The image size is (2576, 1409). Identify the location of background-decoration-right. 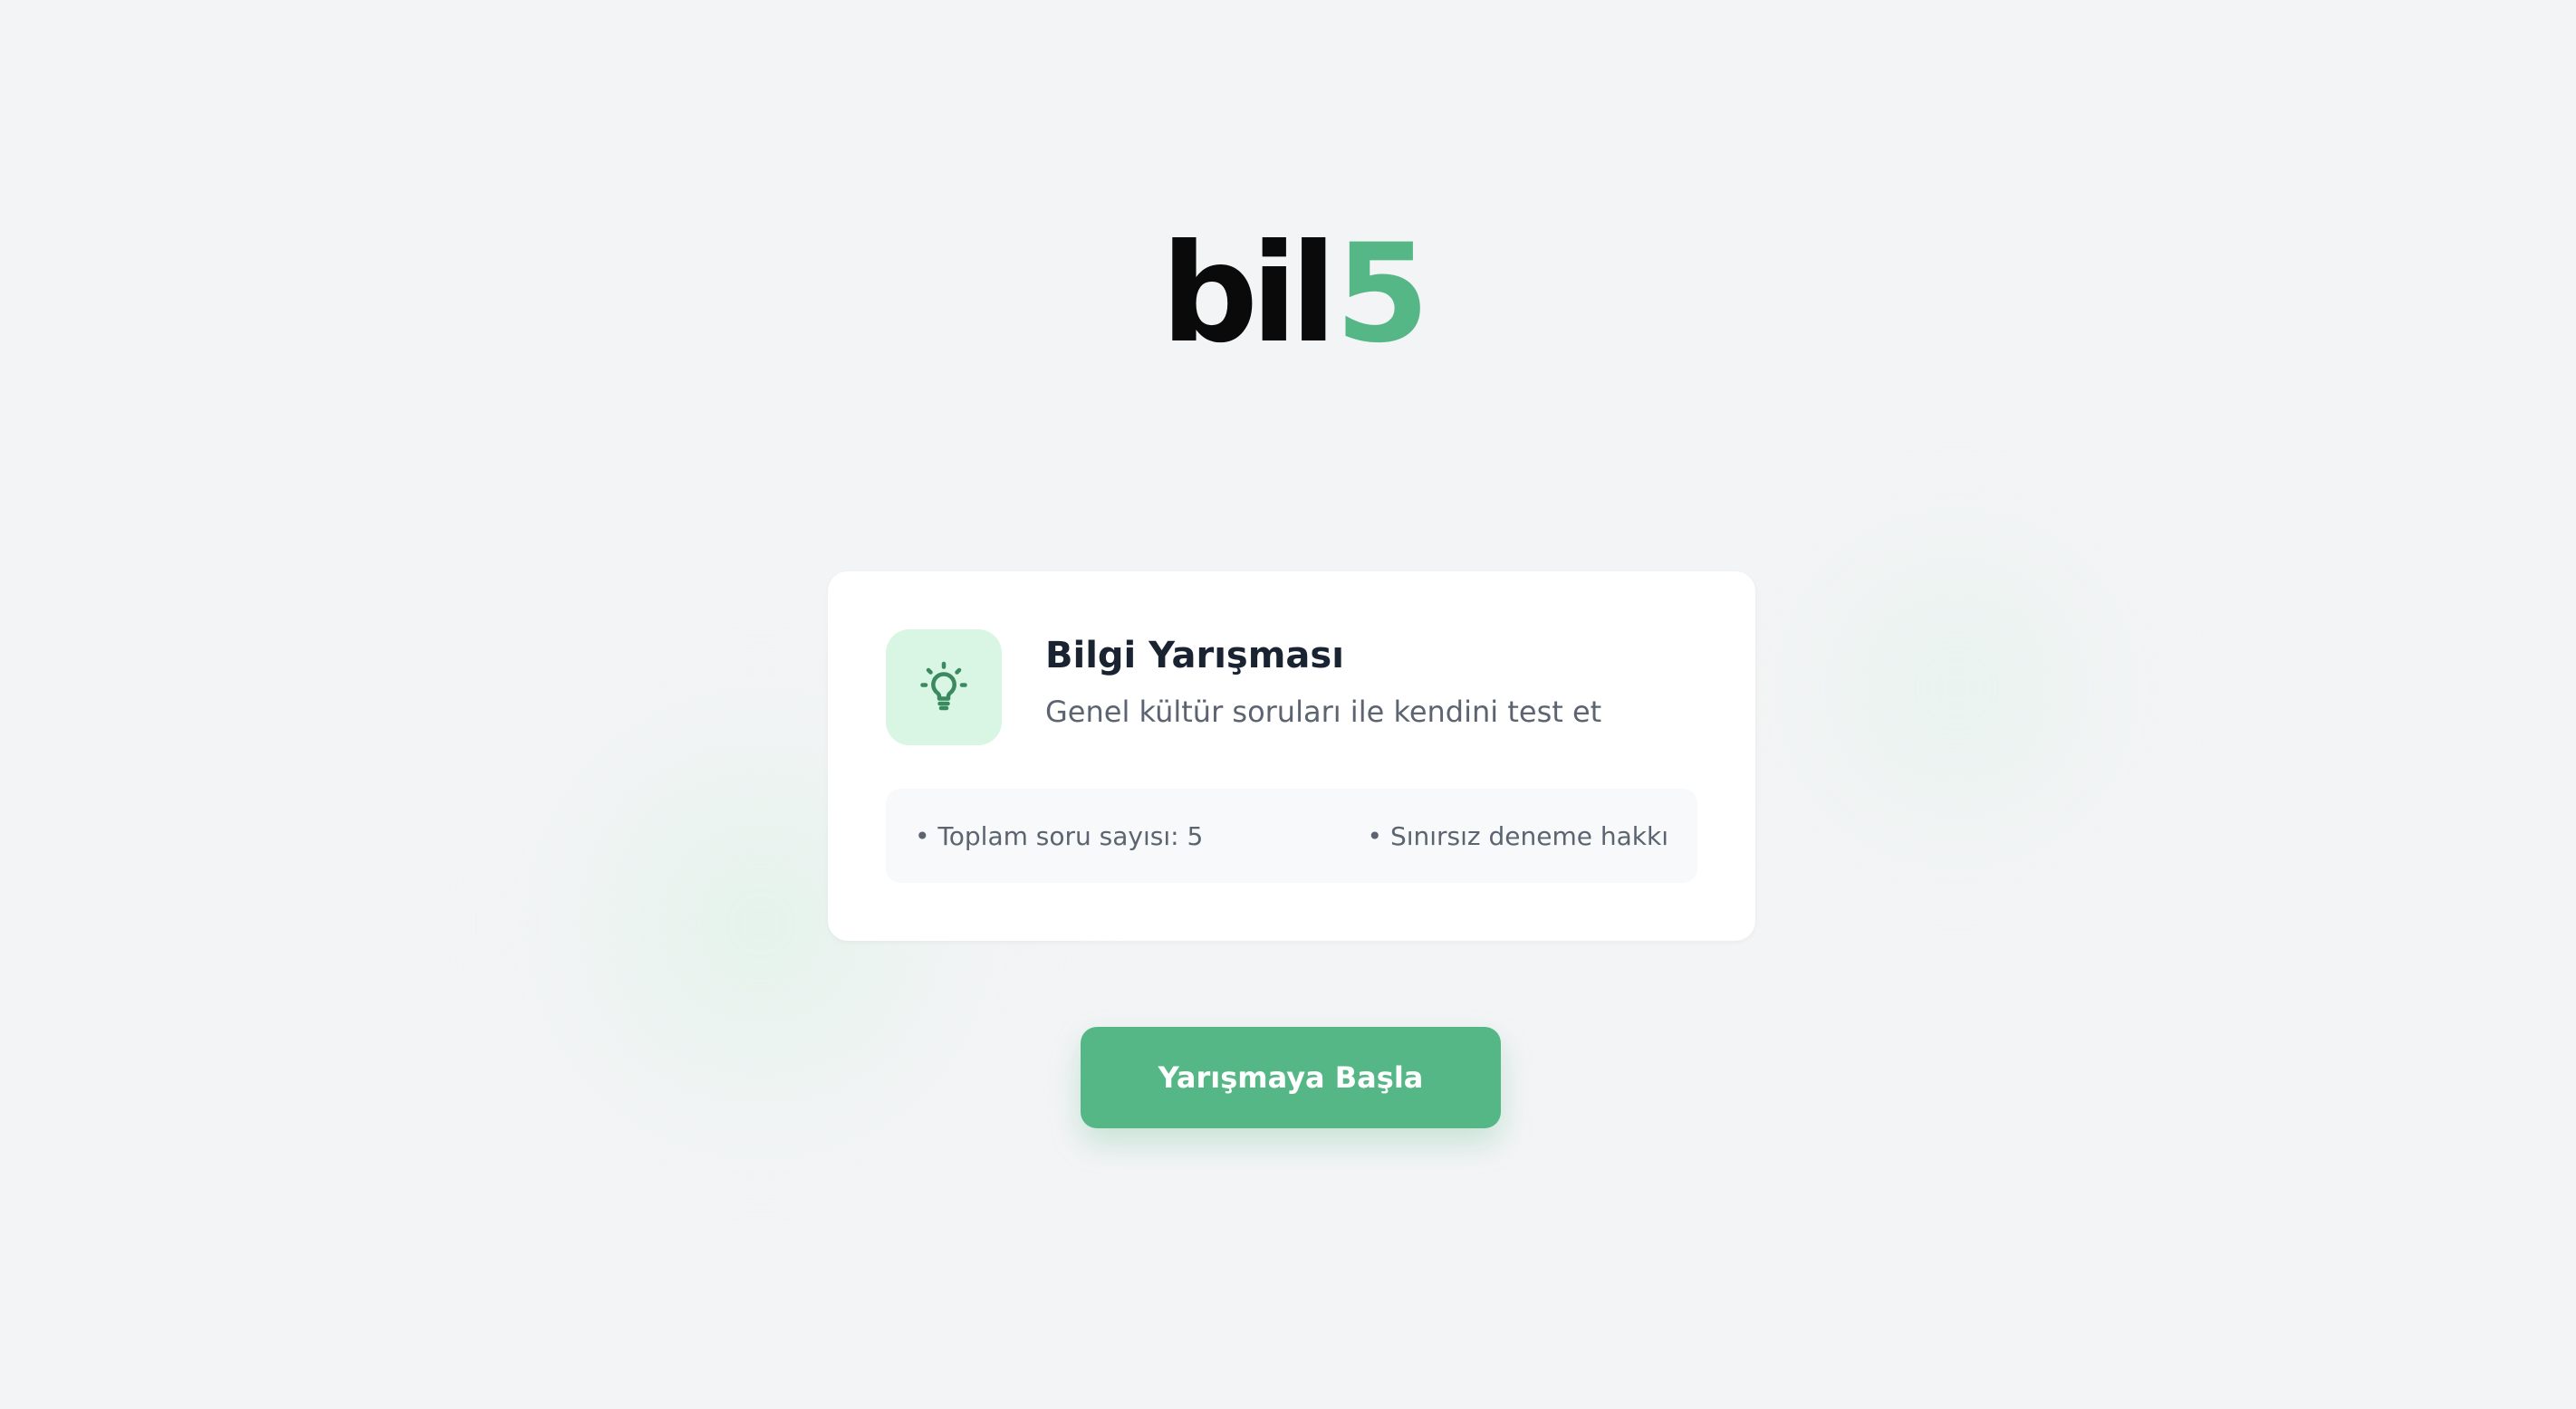
(1956, 688).